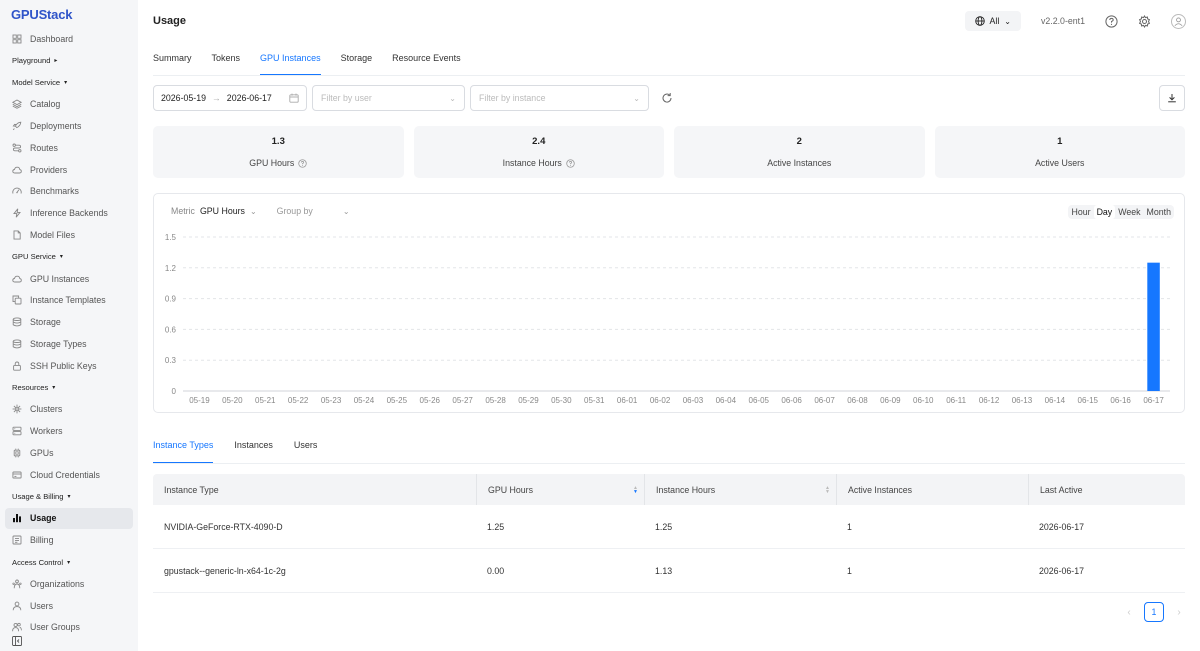  Describe the element at coordinates (69, 39) in the screenshot. I see `sidebar-item-dashboard: Dashboard` at that location.